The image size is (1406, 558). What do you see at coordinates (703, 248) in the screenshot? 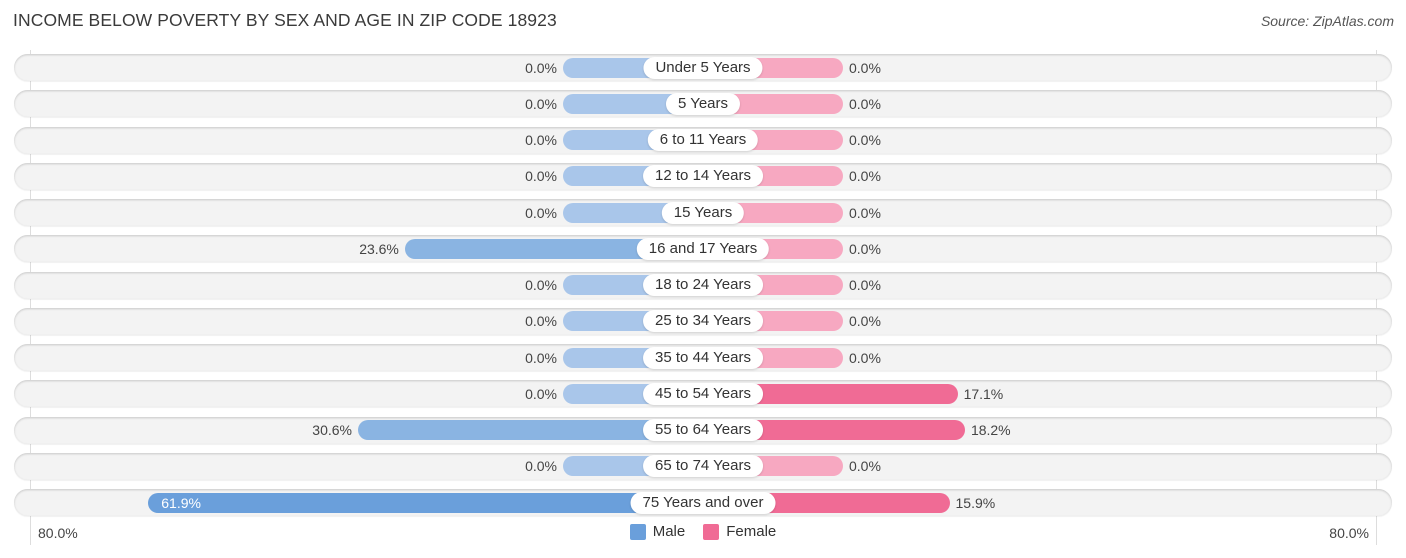
I see `category-label: 16 and 17 Years` at bounding box center [703, 248].